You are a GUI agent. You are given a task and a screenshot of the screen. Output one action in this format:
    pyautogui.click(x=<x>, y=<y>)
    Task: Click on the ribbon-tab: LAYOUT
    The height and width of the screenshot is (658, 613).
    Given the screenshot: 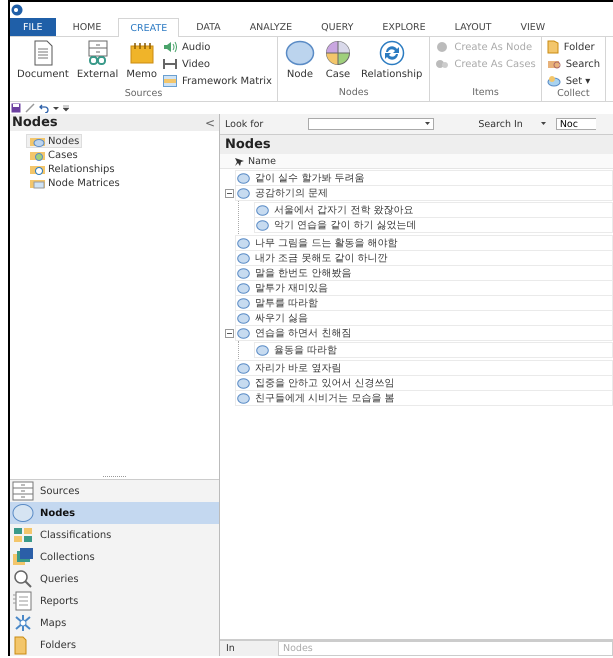 What is the action you would take?
    pyautogui.click(x=473, y=27)
    